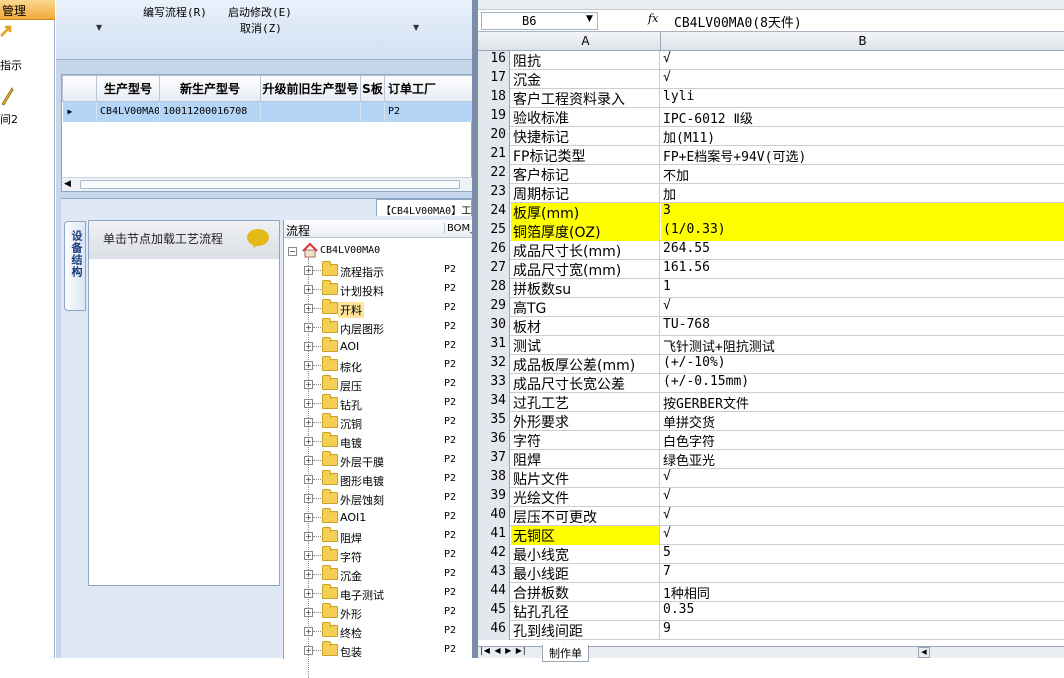 This screenshot has width=1064, height=678. What do you see at coordinates (924, 652) in the screenshot?
I see `scroll-left-arrow-icon: ◀` at bounding box center [924, 652].